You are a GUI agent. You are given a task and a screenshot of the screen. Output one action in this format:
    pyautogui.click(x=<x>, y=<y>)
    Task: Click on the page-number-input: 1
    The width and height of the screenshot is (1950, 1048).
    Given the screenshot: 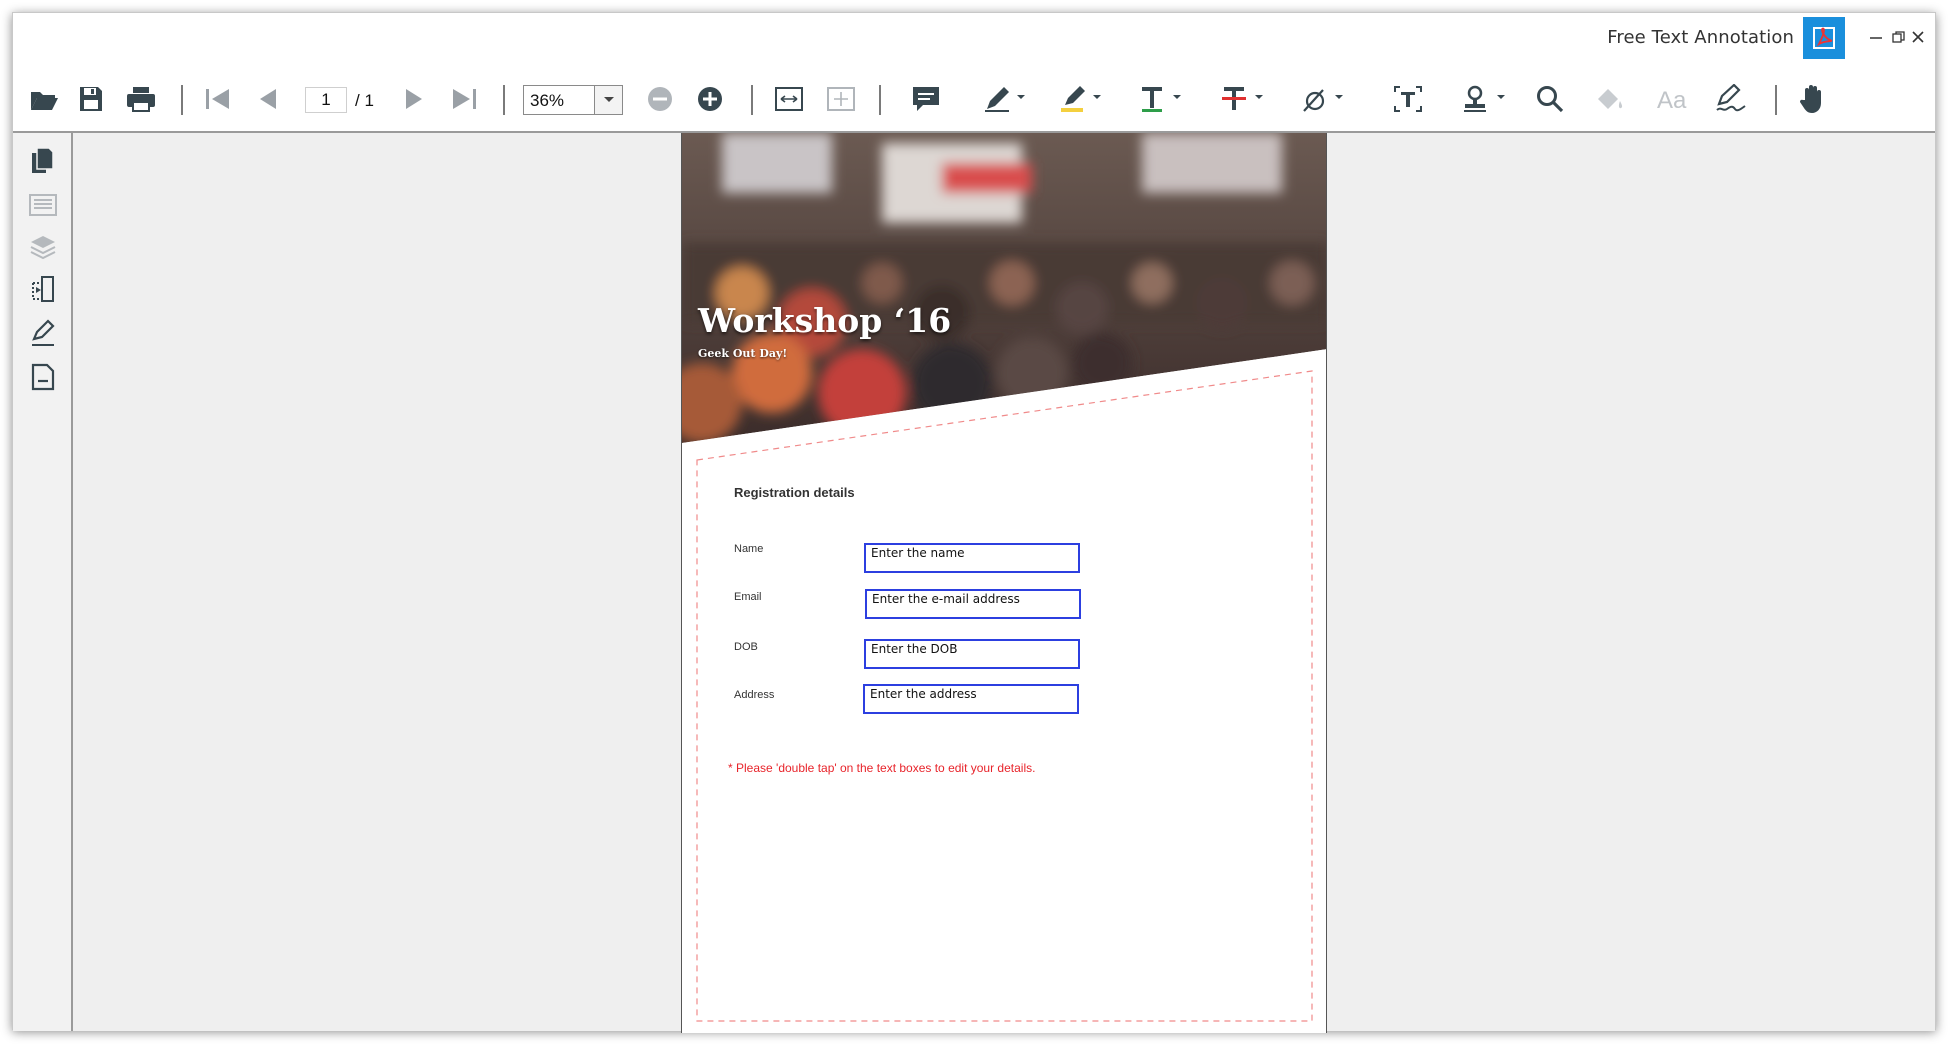 What is the action you would take?
    pyautogui.click(x=326, y=100)
    